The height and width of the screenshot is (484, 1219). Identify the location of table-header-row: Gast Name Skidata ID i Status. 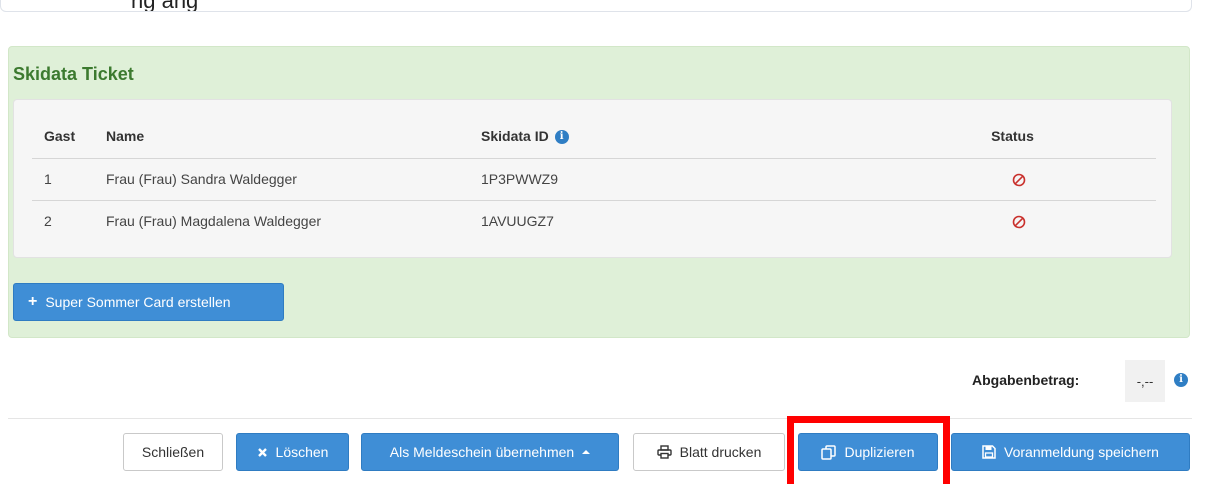
(594, 136).